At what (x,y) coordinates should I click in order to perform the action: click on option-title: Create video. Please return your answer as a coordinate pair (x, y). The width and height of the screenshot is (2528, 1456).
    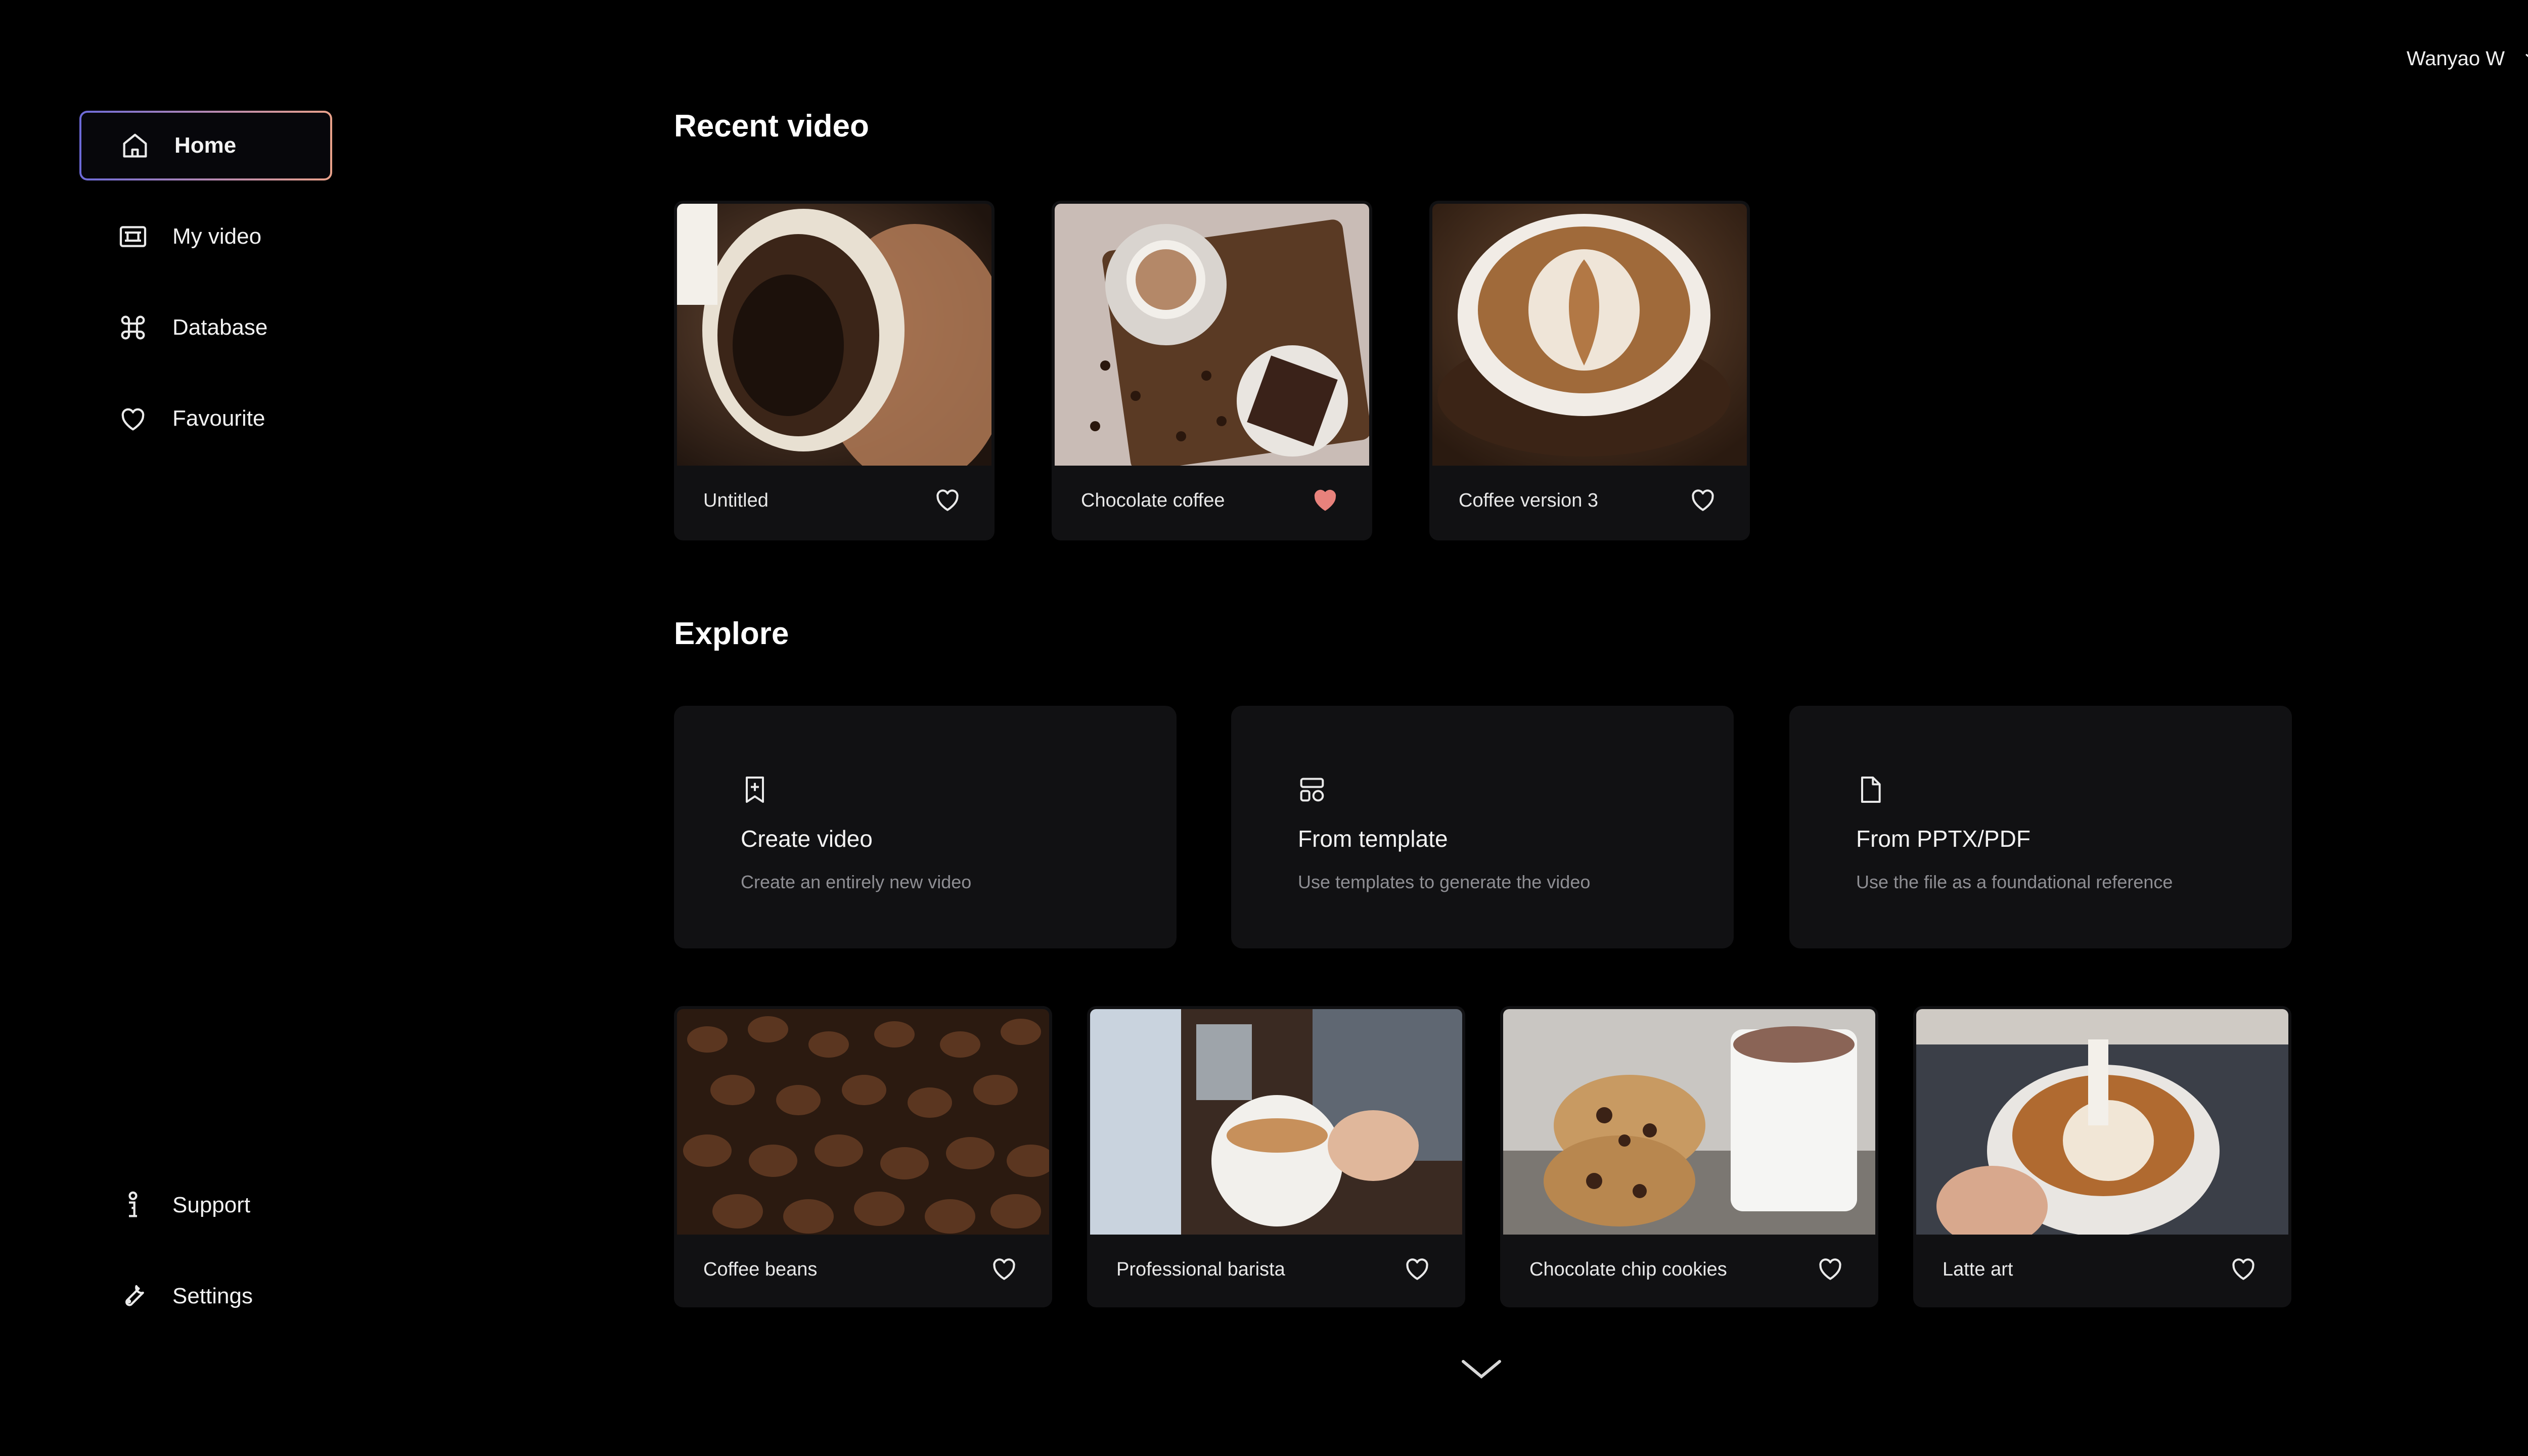
    Looking at the image, I should click on (807, 839).